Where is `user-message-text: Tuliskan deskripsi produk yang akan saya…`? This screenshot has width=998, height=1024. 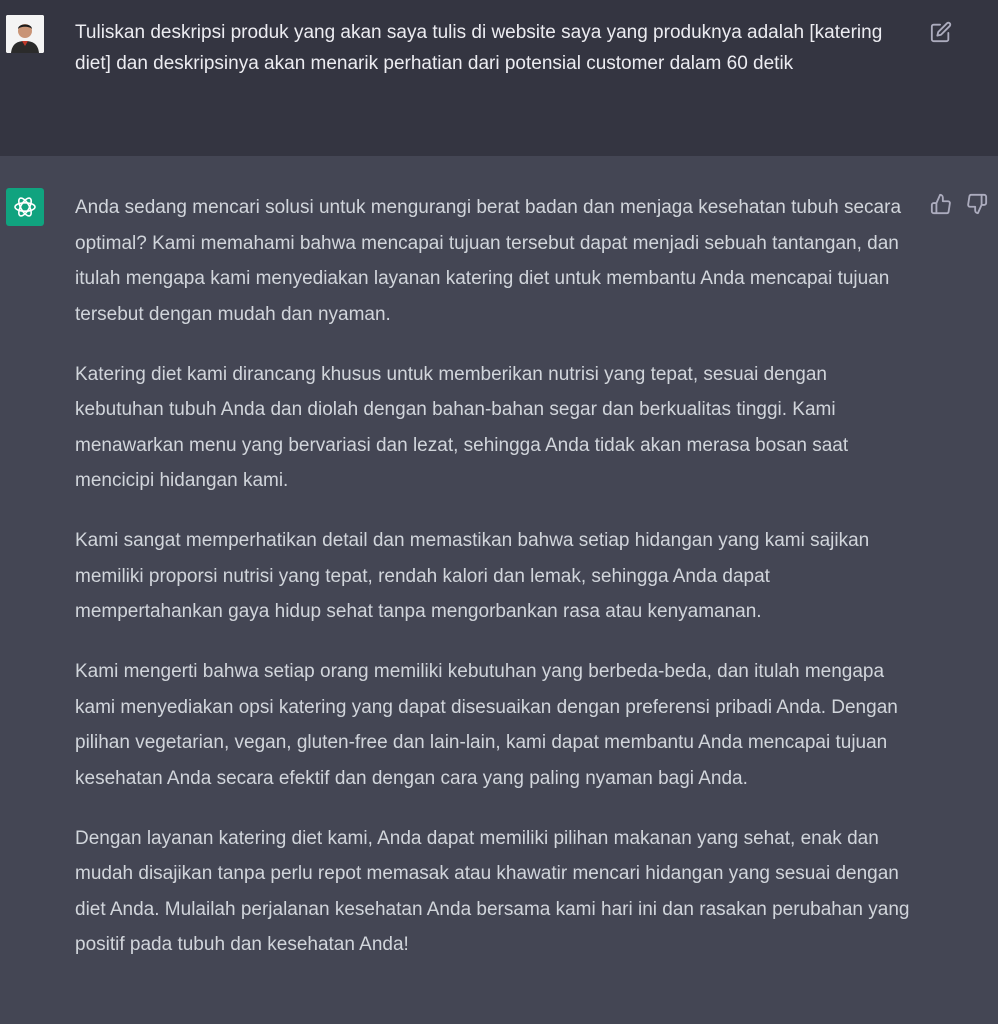
user-message-text: Tuliskan deskripsi produk yang akan saya… is located at coordinates (479, 48).